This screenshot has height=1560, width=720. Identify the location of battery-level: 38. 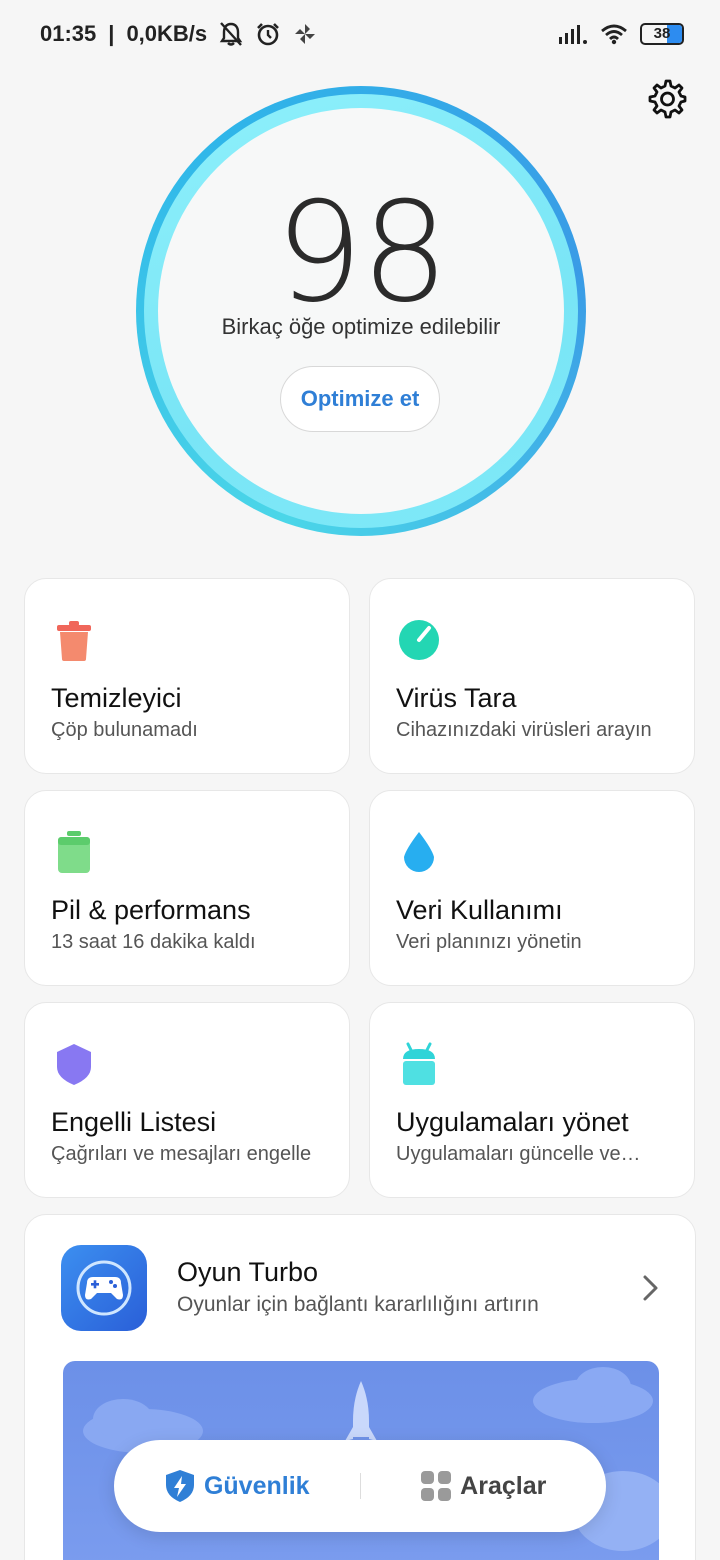
(662, 33).